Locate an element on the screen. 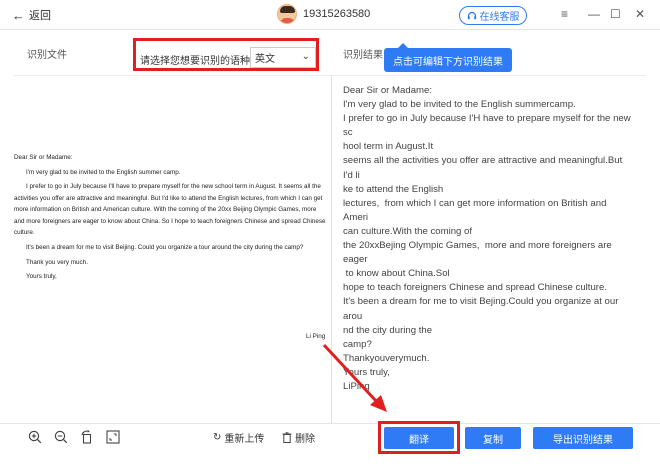 The height and width of the screenshot is (468, 660). reupload-button: ↻ 重新上传 is located at coordinates (238, 437).